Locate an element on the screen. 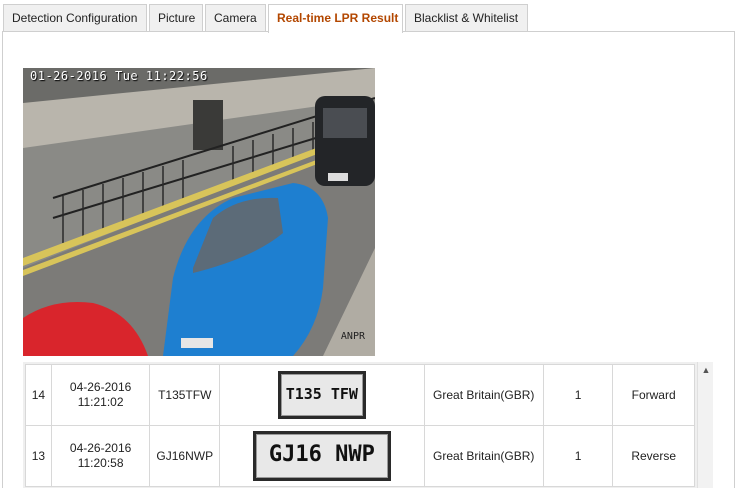 This screenshot has height=488, width=736. row-plate-image-cell: GJ16 NWP is located at coordinates (322, 456).